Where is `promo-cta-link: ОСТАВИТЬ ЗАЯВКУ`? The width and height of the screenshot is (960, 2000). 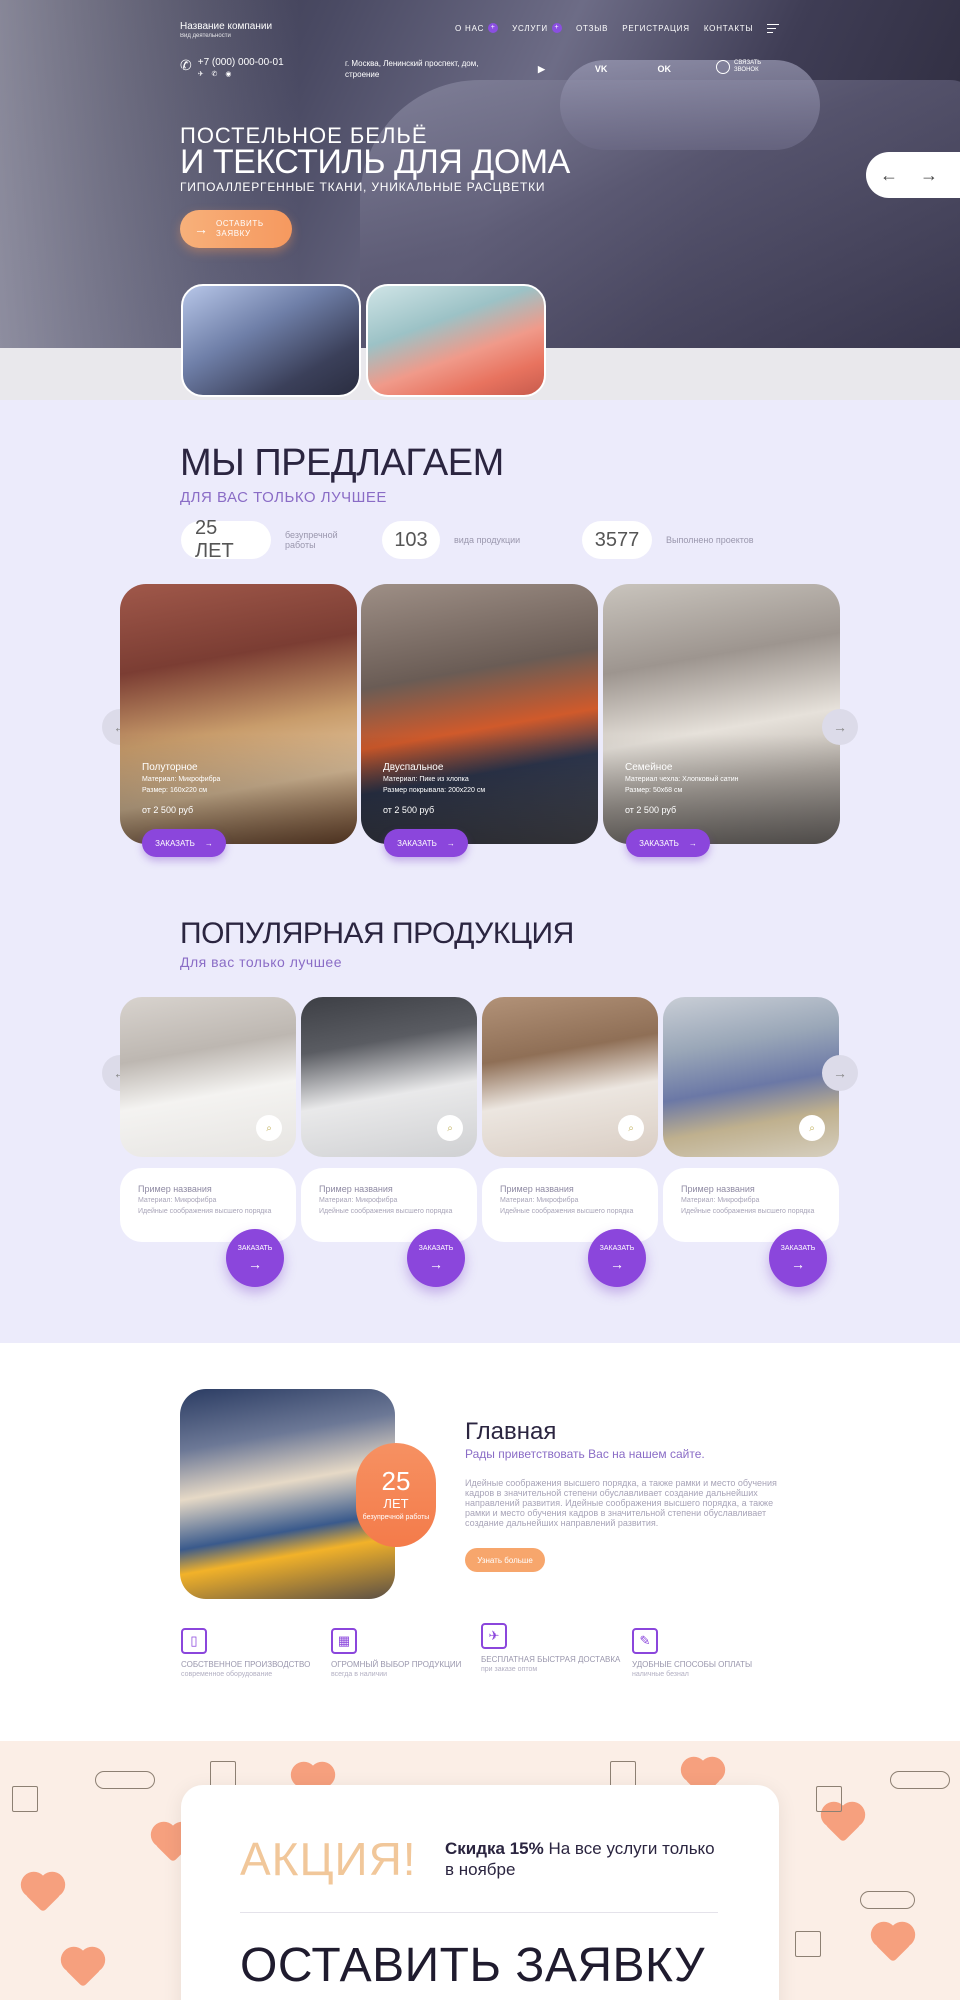 promo-cta-link: ОСТАВИТЬ ЗАЯВКУ is located at coordinates (472, 1965).